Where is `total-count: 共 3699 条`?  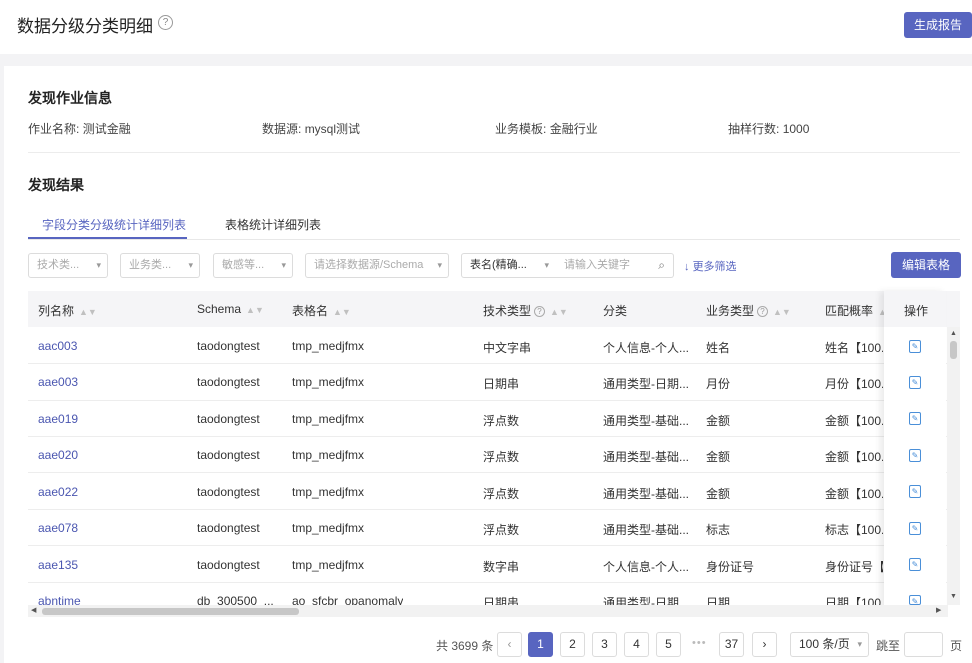
total-count: 共 3699 条 is located at coordinates (465, 646).